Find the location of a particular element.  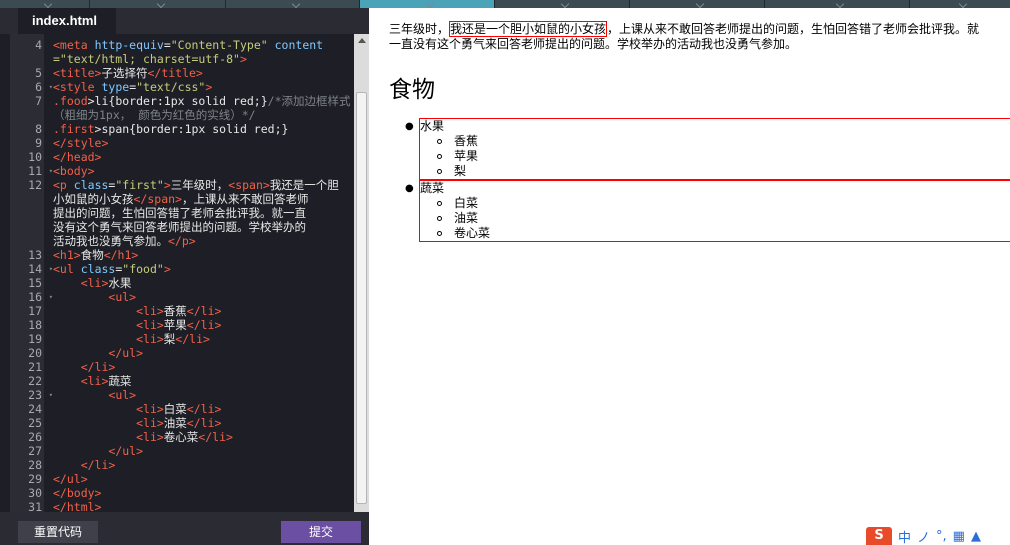

editor-scrollbar is located at coordinates (361, 273).